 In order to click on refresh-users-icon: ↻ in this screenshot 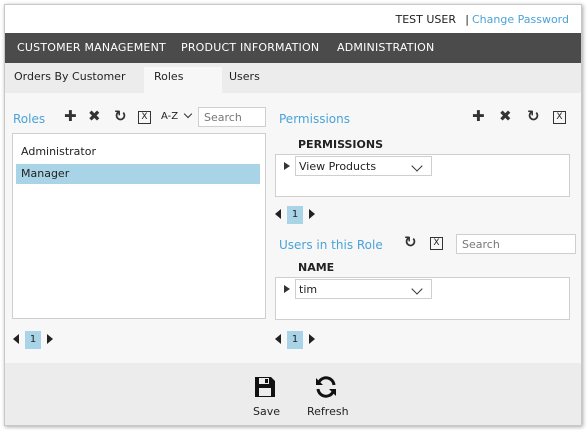, I will do `click(410, 242)`.